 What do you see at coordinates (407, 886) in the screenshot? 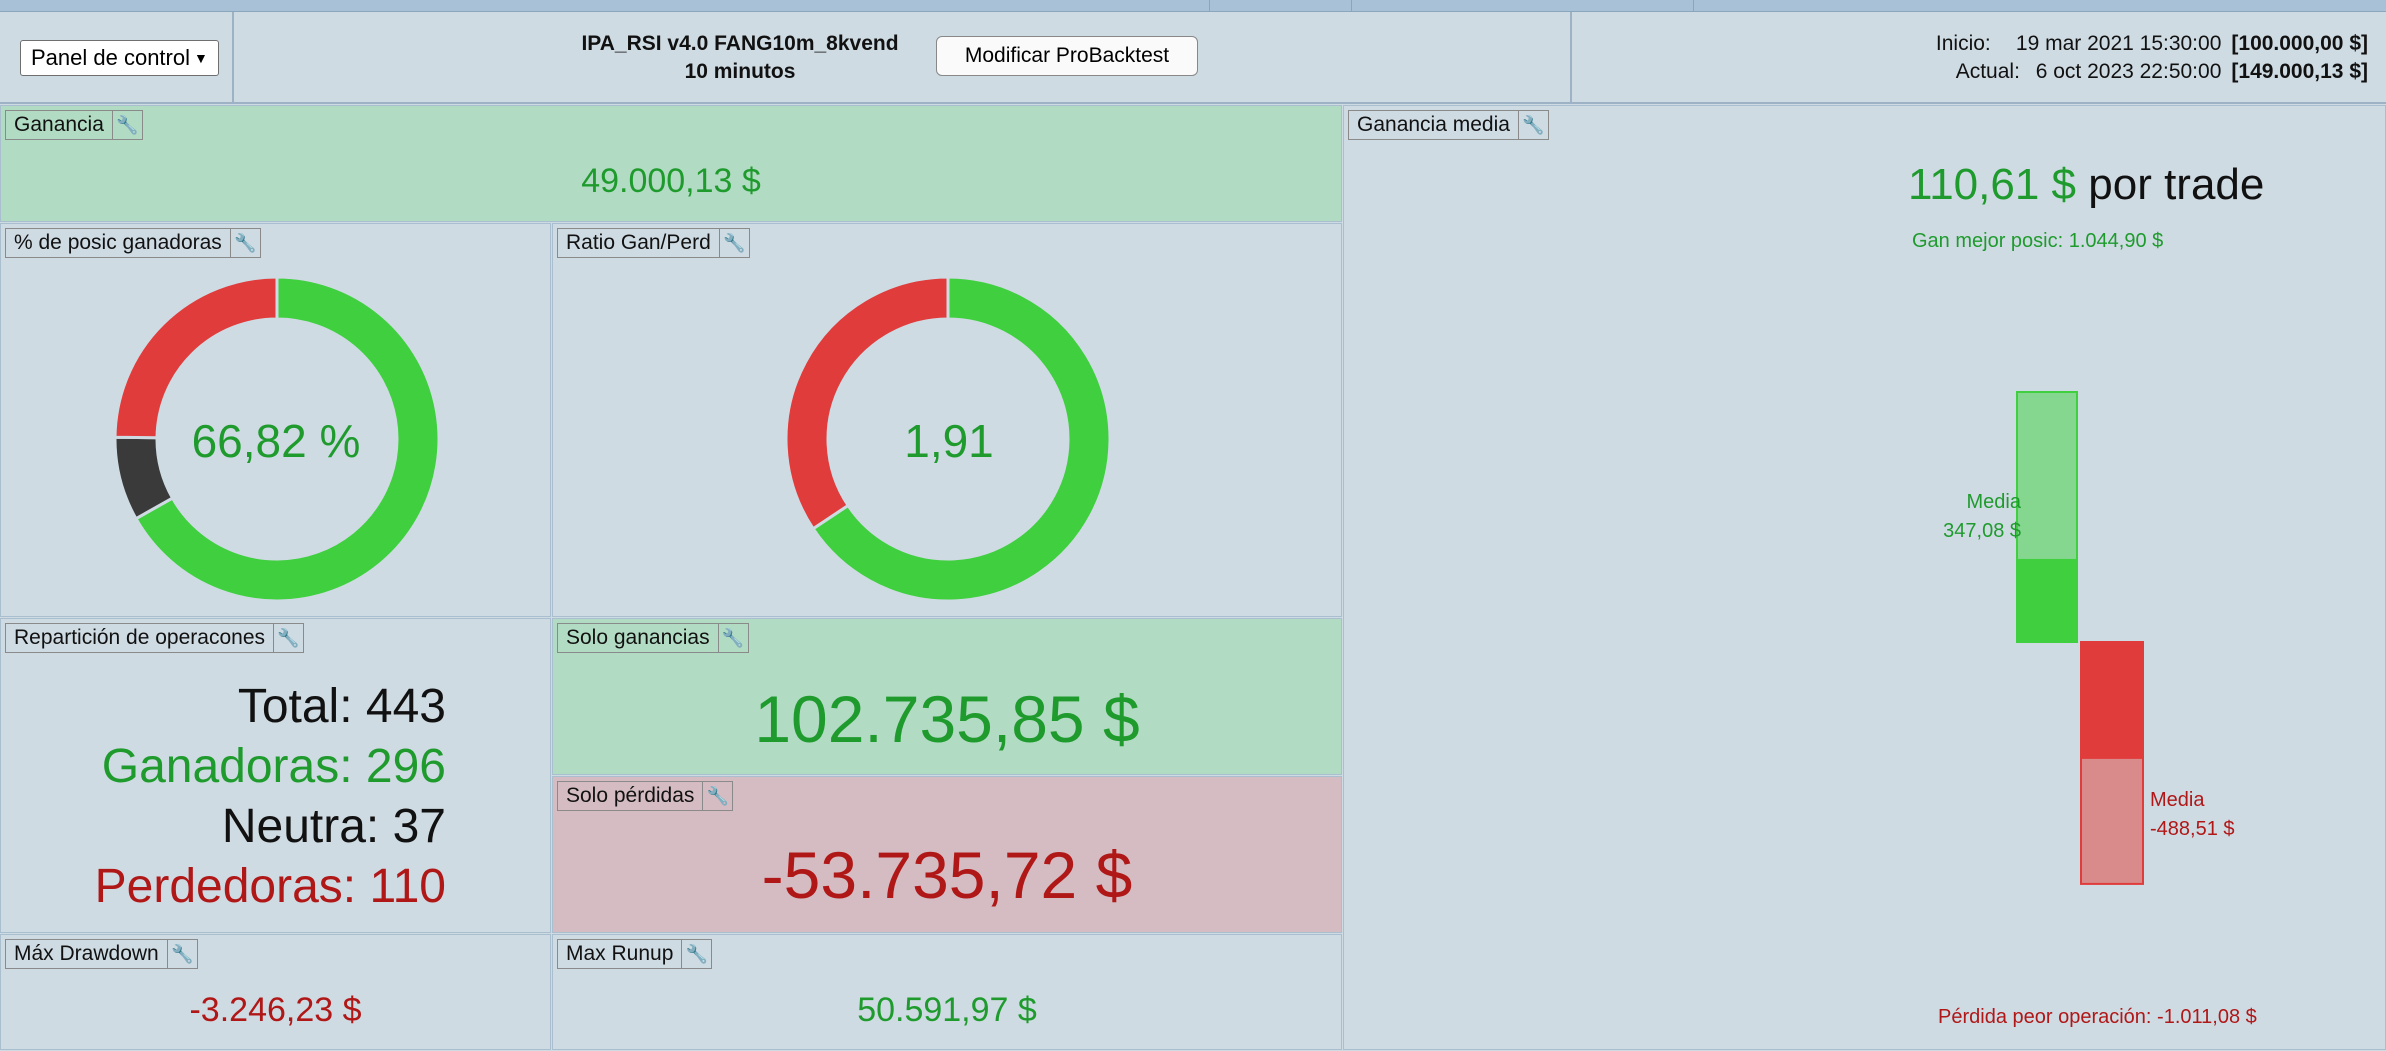
I see `losers-count: 110` at bounding box center [407, 886].